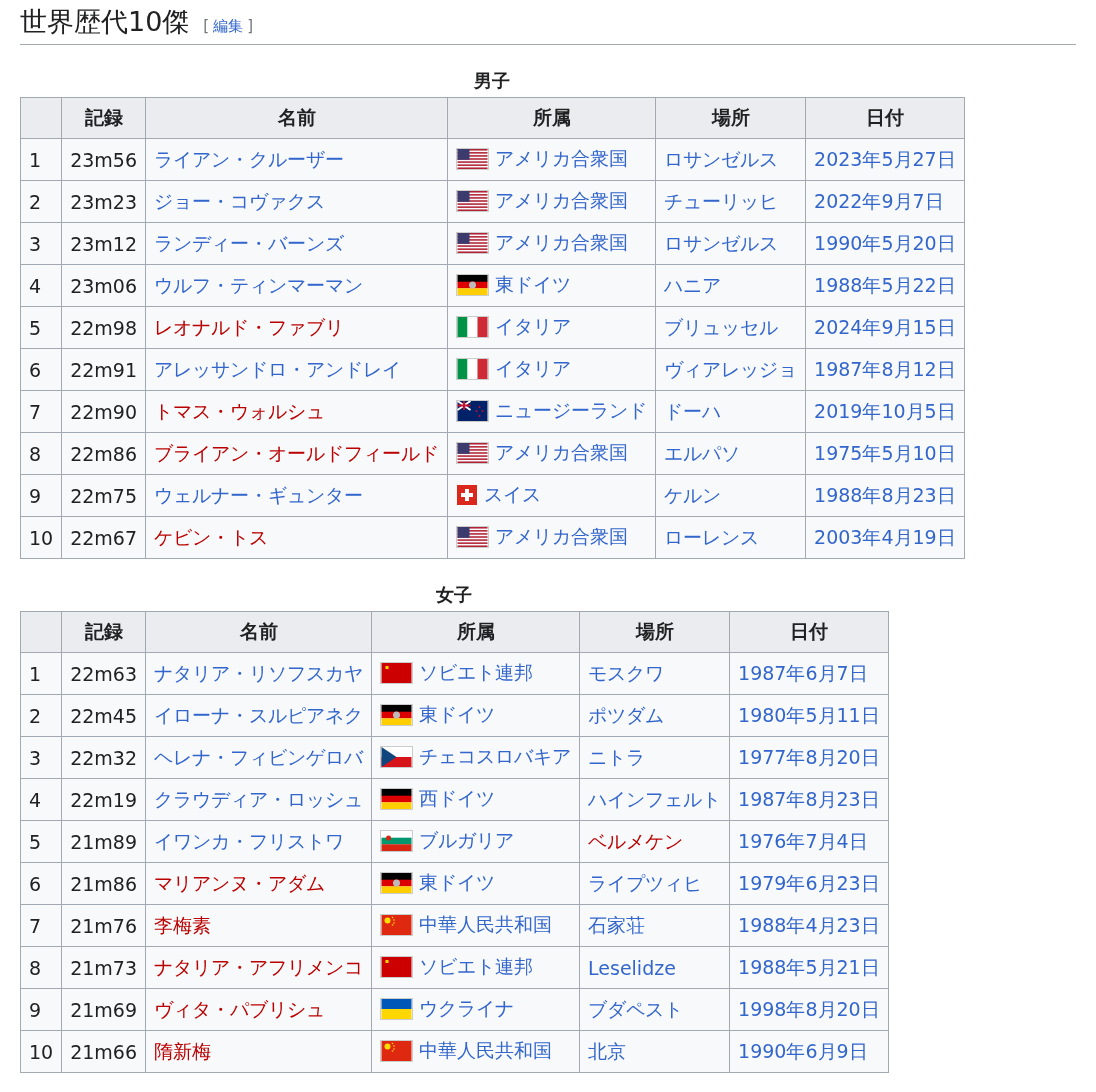 This screenshot has height=1092, width=1096. What do you see at coordinates (103, 757) in the screenshot?
I see `record-cell: 22m32` at bounding box center [103, 757].